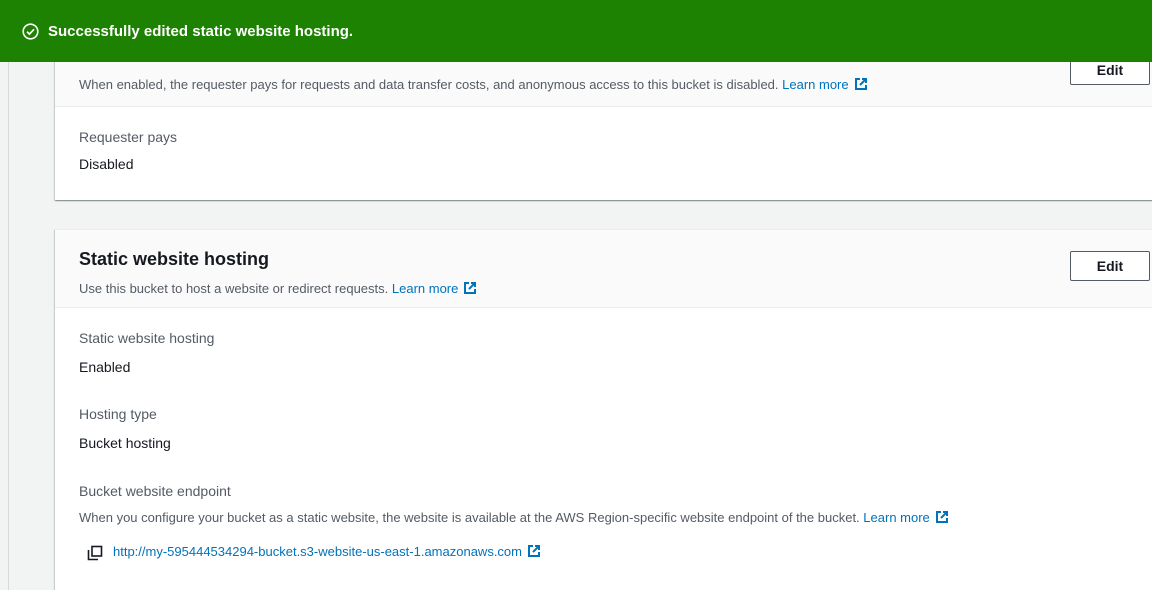 The height and width of the screenshot is (590, 1152). I want to click on requester-pays-label: Requester pays, so click(128, 137).